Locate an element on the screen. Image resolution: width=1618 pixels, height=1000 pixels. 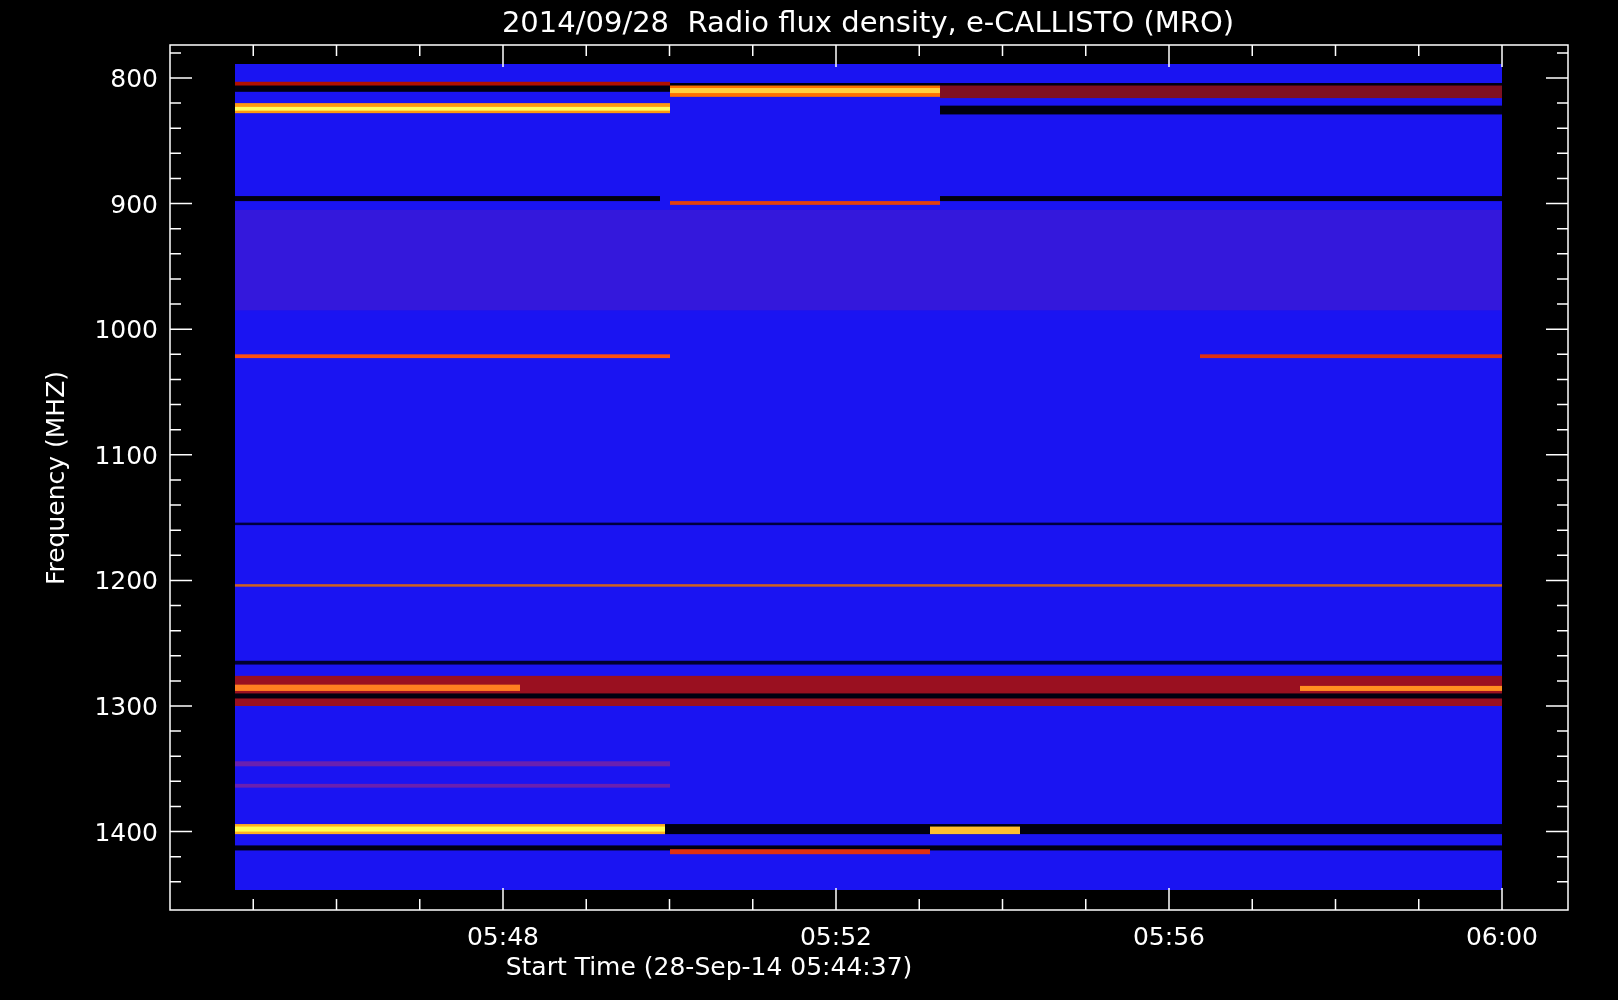
chart-title: 2014/09/28 Radio flux density, e-CALLISTO (MRO) is located at coordinates (868, 22).